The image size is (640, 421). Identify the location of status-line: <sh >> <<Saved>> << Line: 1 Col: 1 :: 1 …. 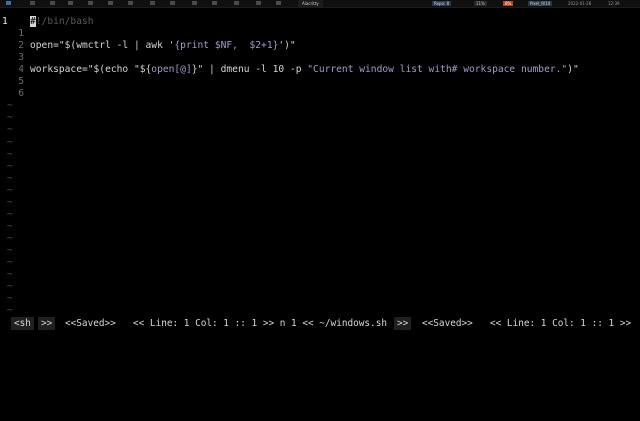
(320, 323).